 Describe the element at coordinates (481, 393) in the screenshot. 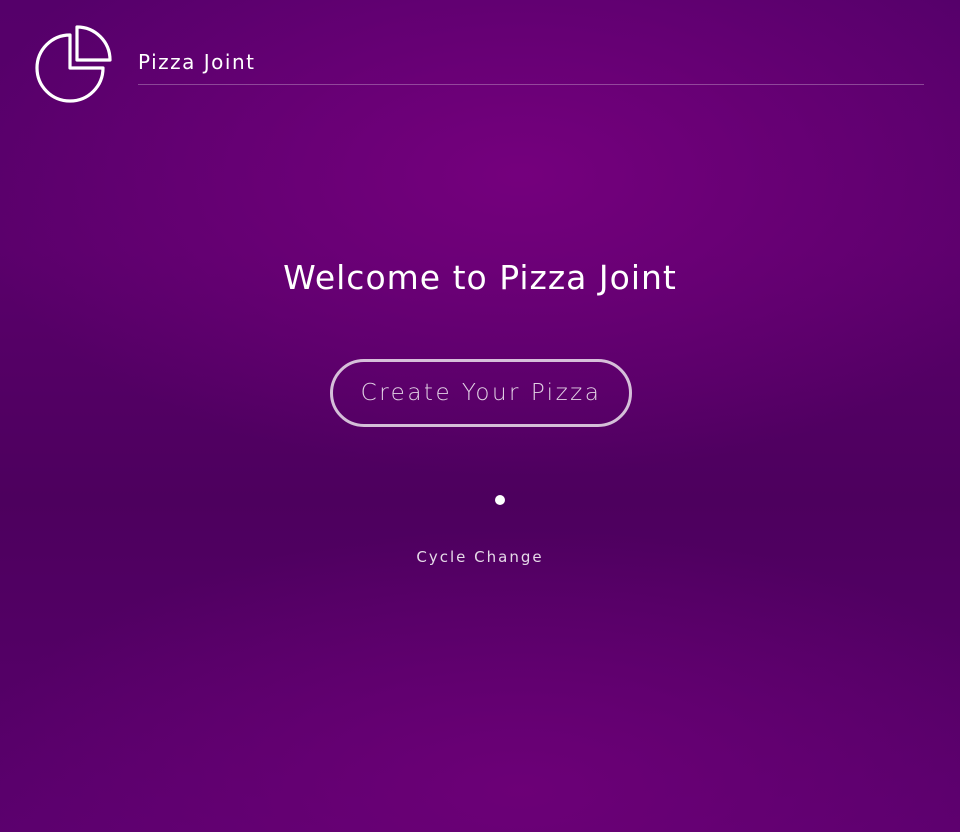

I see `create-pizza-button: Create Your Pizza` at that location.